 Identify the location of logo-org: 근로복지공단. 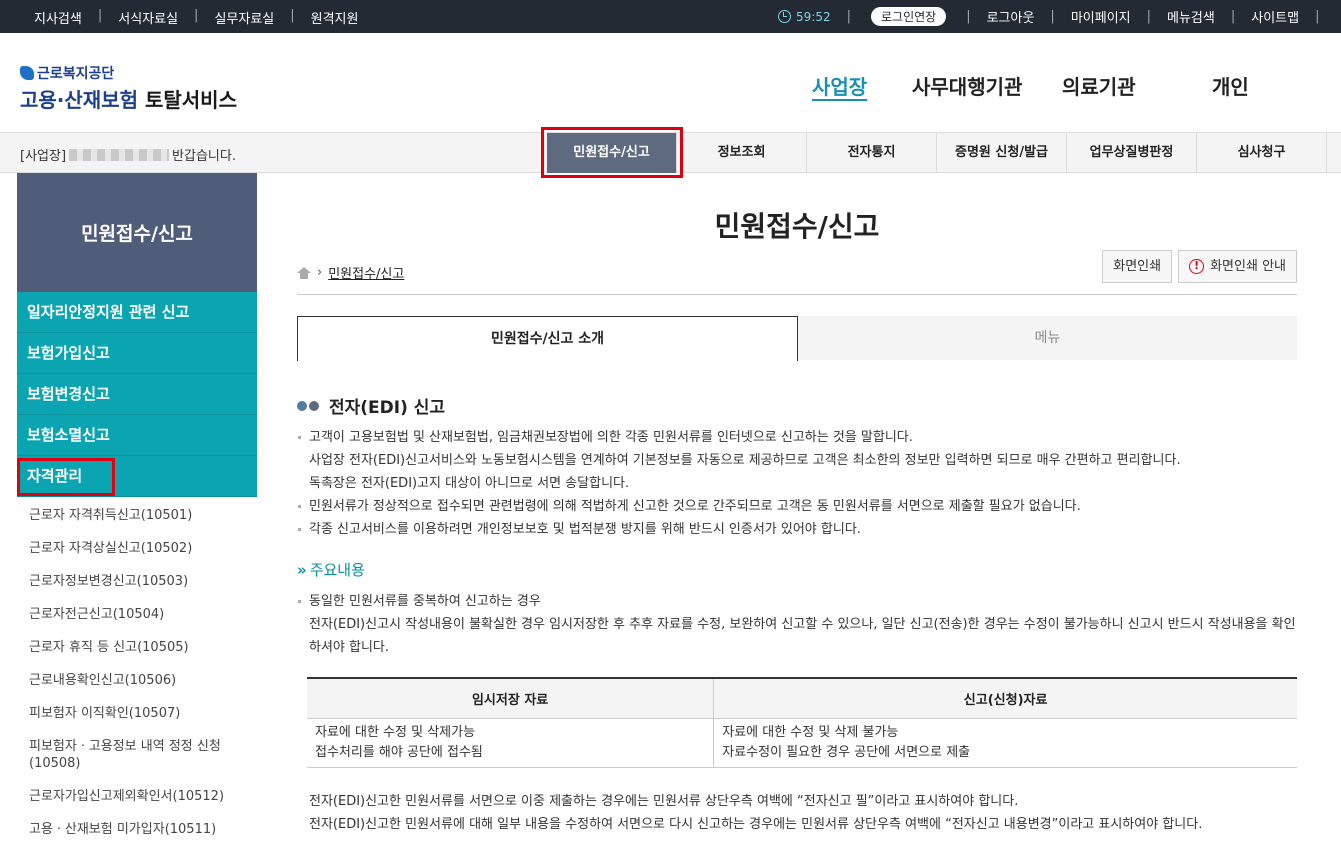
(76, 74).